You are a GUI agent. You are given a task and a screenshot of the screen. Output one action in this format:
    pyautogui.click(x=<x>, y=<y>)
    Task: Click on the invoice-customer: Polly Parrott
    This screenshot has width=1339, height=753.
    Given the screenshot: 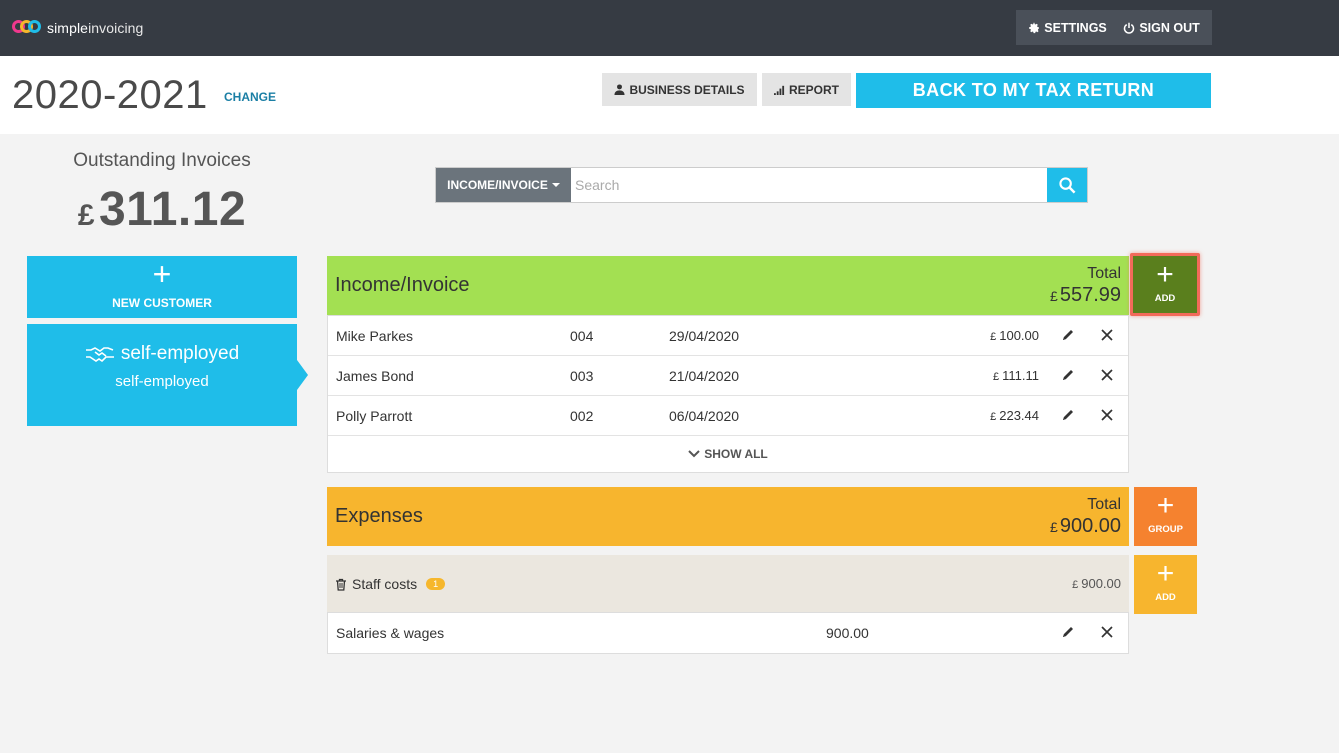 What is the action you would take?
    pyautogui.click(x=374, y=416)
    